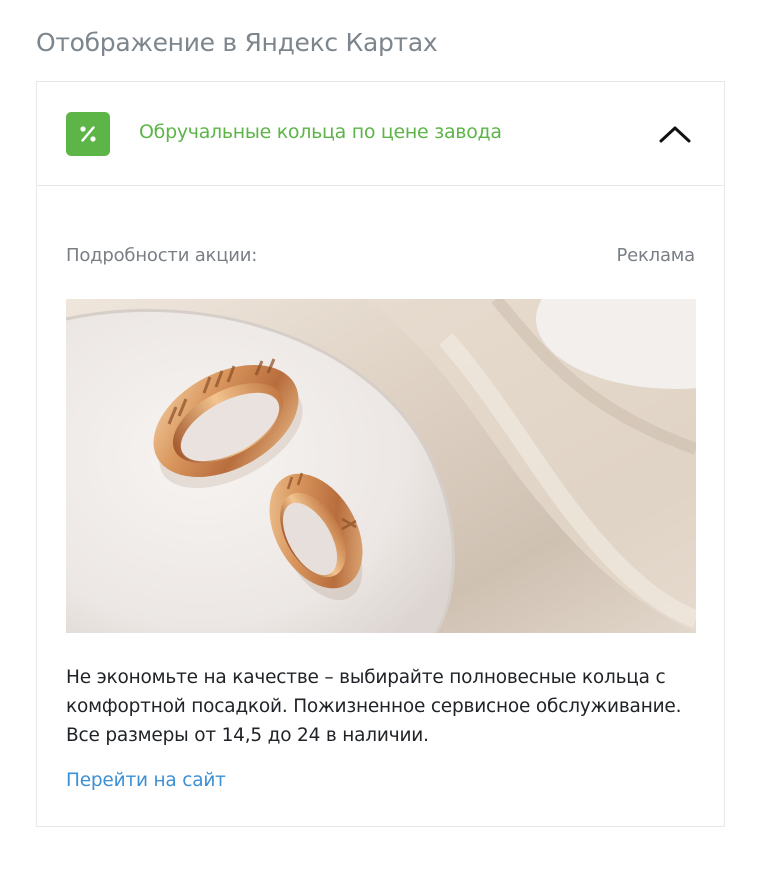  I want to click on promo-accordion-header: Обручальные кольца по цене завода, so click(380, 134).